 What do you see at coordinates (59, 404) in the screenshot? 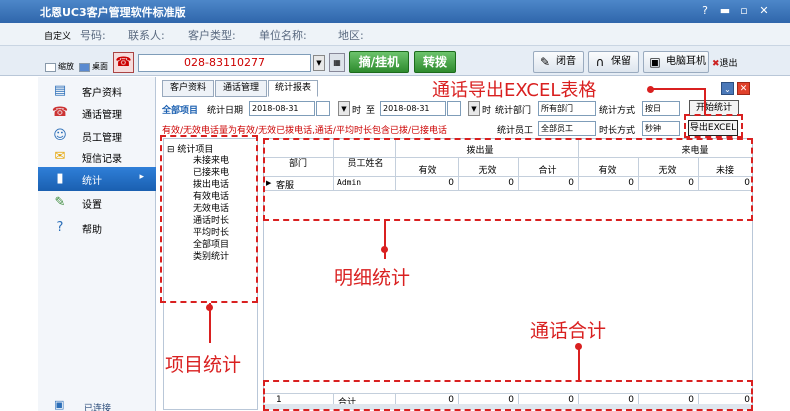
I see `monitor-icon: ▣` at bounding box center [59, 404].